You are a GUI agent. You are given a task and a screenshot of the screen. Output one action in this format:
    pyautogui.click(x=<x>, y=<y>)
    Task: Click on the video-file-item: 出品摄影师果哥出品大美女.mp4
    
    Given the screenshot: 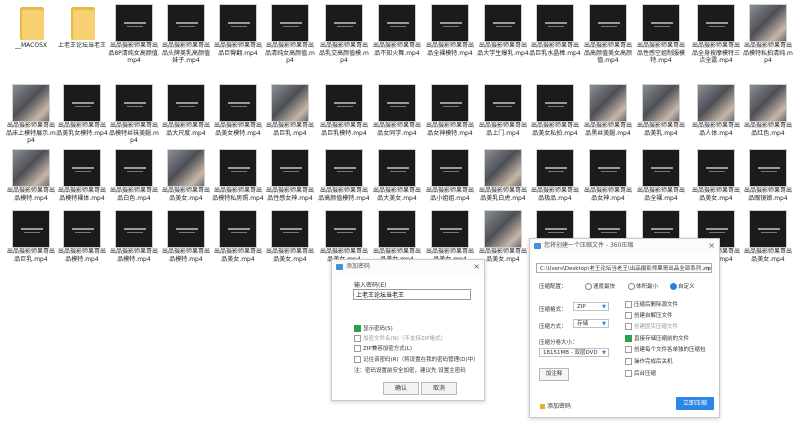 What is the action you would take?
    pyautogui.click(x=397, y=179)
    